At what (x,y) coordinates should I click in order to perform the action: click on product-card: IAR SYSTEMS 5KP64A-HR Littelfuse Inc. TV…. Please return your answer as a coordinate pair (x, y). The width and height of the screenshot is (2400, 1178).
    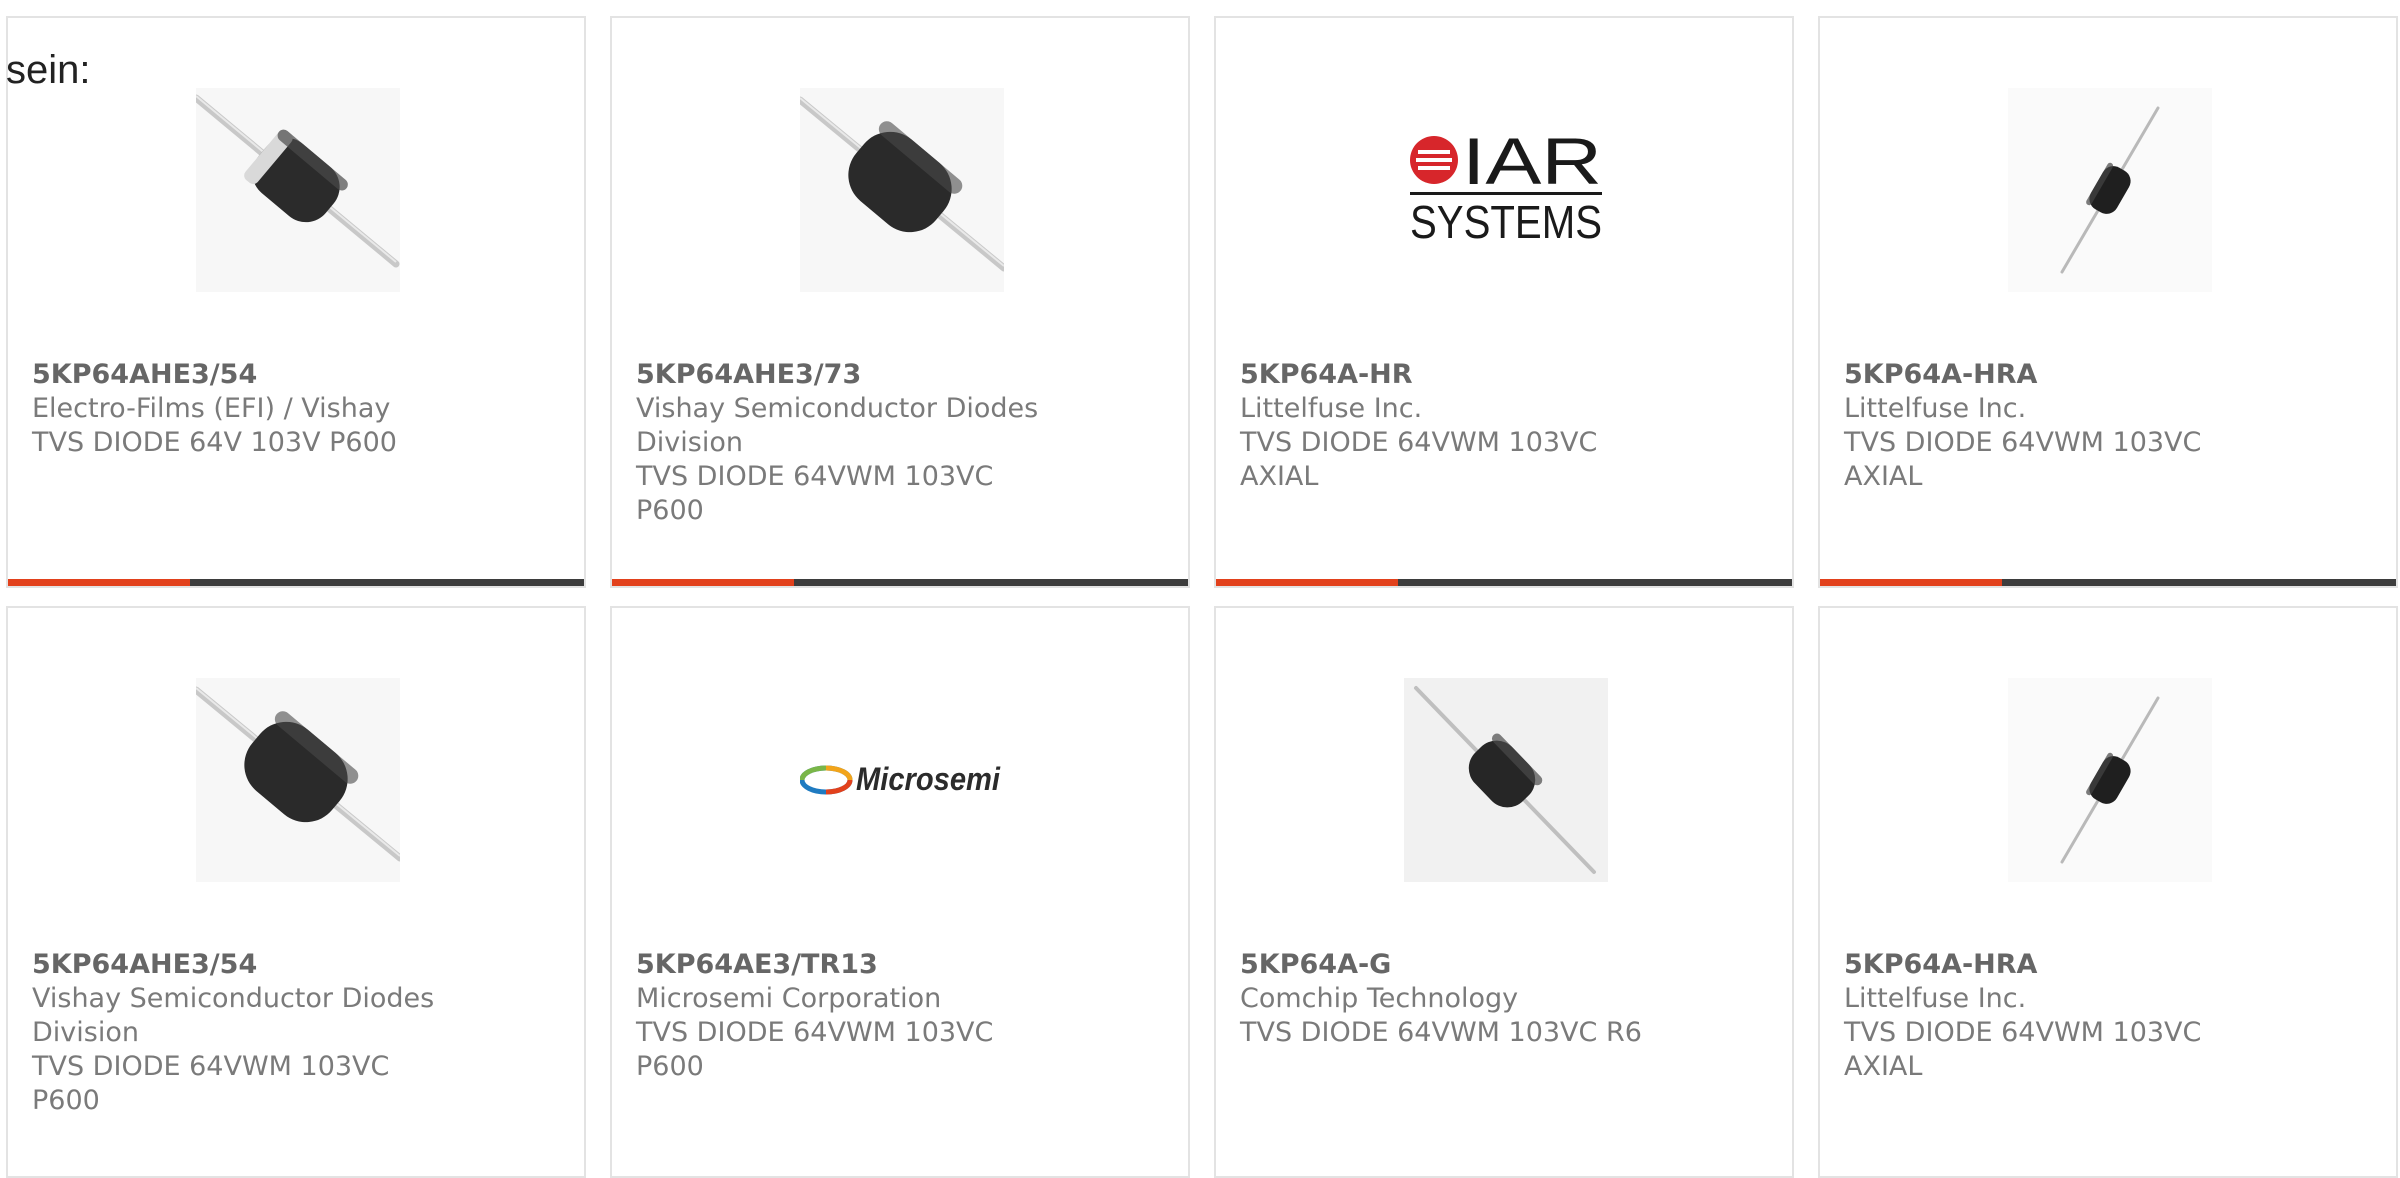
    Looking at the image, I should click on (1504, 302).